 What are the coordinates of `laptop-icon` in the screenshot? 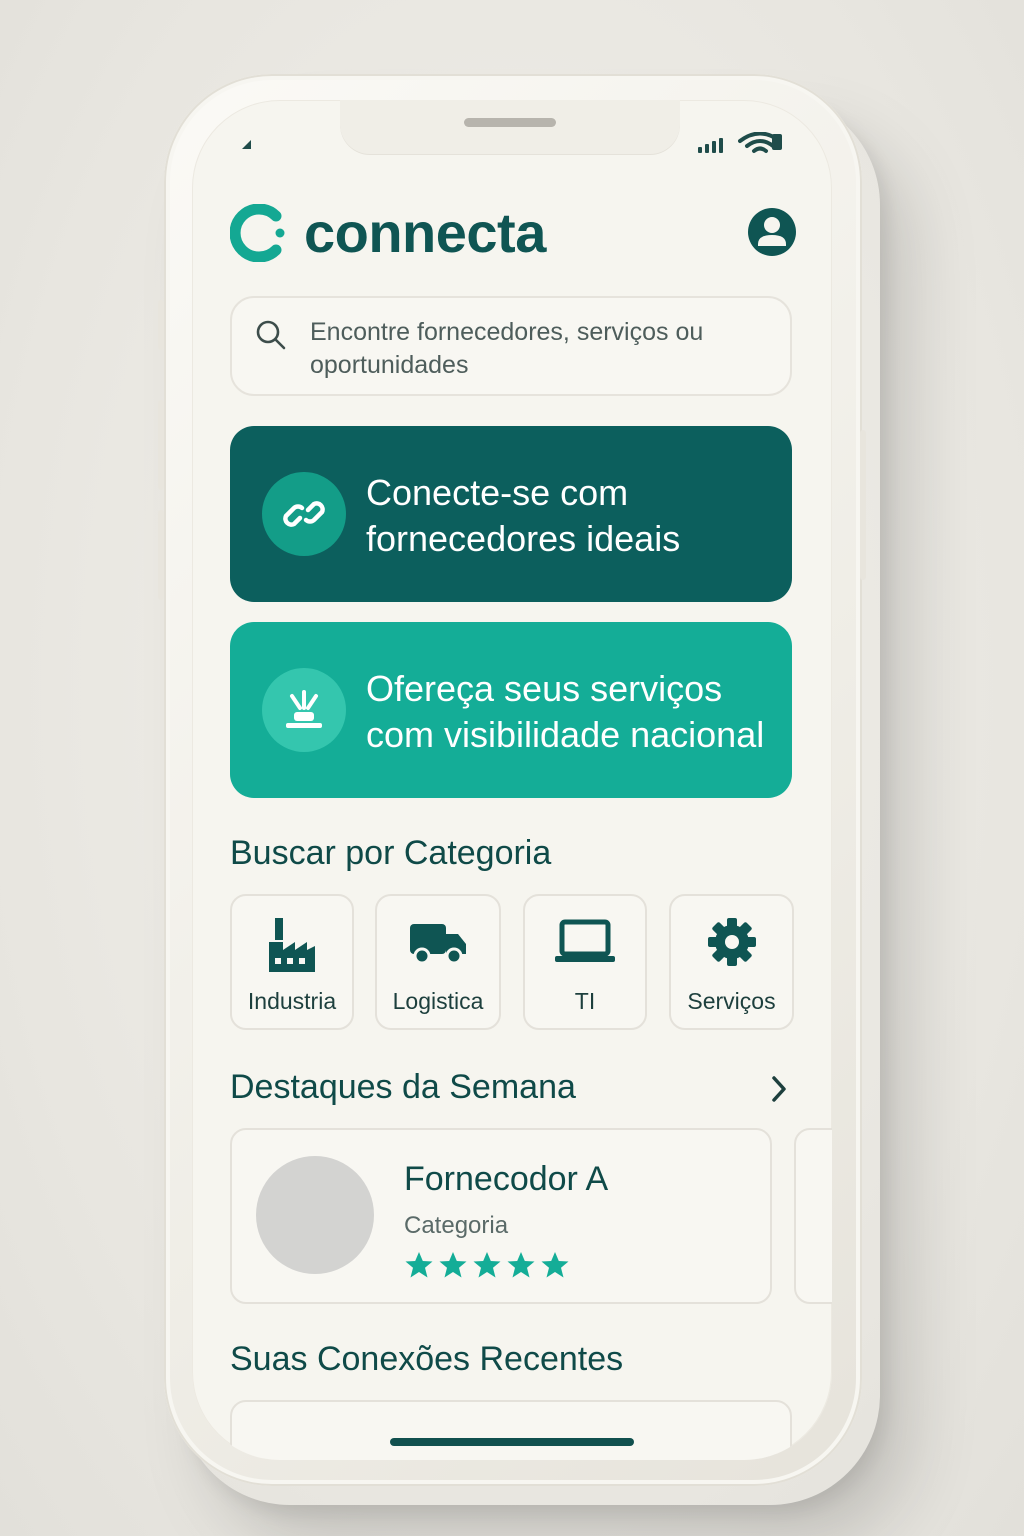 It's located at (585, 940).